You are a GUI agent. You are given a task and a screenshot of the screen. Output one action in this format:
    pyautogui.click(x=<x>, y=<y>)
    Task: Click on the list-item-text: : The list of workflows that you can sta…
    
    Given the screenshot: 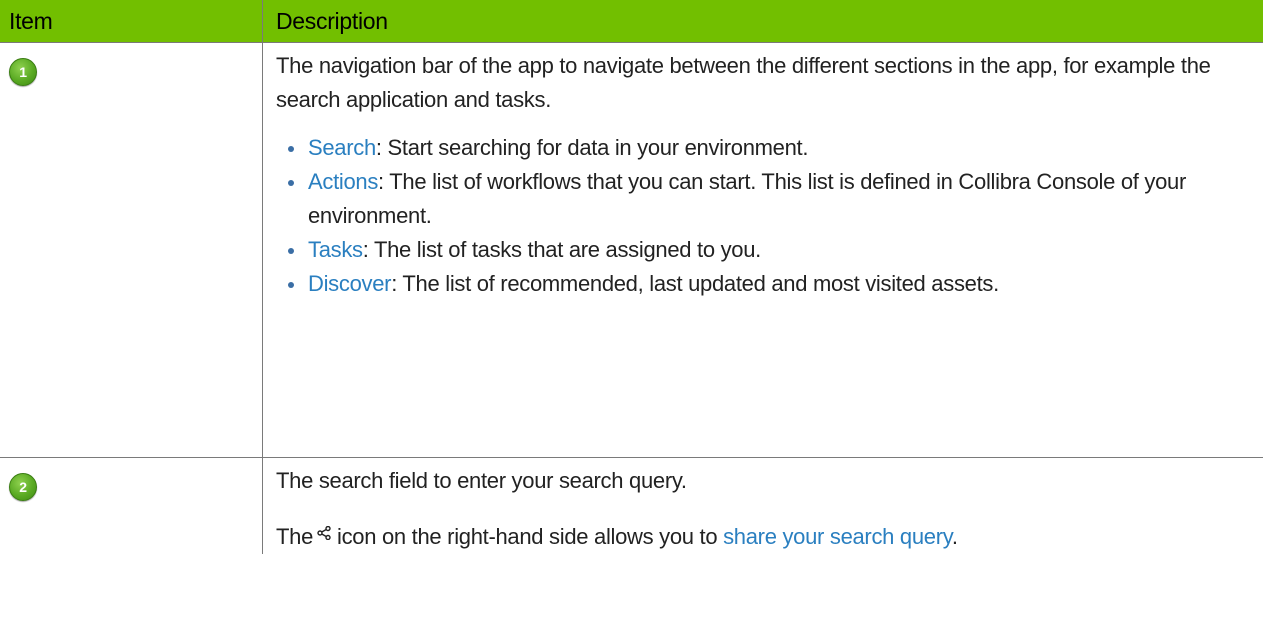 What is the action you would take?
    pyautogui.click(x=747, y=198)
    